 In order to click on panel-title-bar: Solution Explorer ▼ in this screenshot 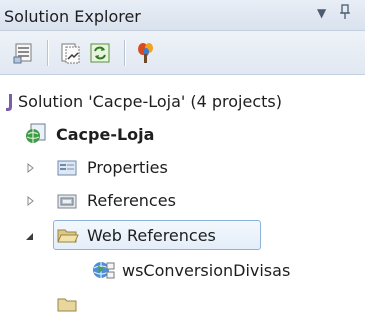, I will do `click(182, 15)`.